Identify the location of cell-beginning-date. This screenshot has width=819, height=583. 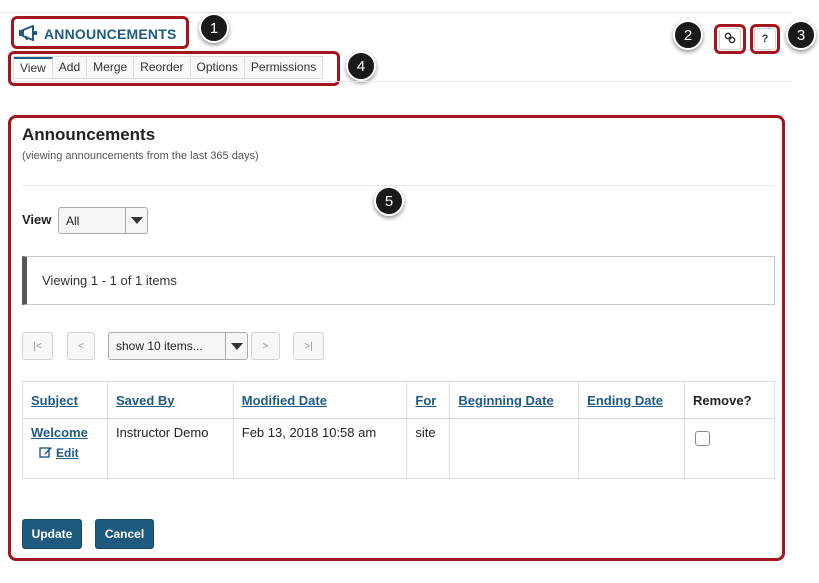
(514, 448).